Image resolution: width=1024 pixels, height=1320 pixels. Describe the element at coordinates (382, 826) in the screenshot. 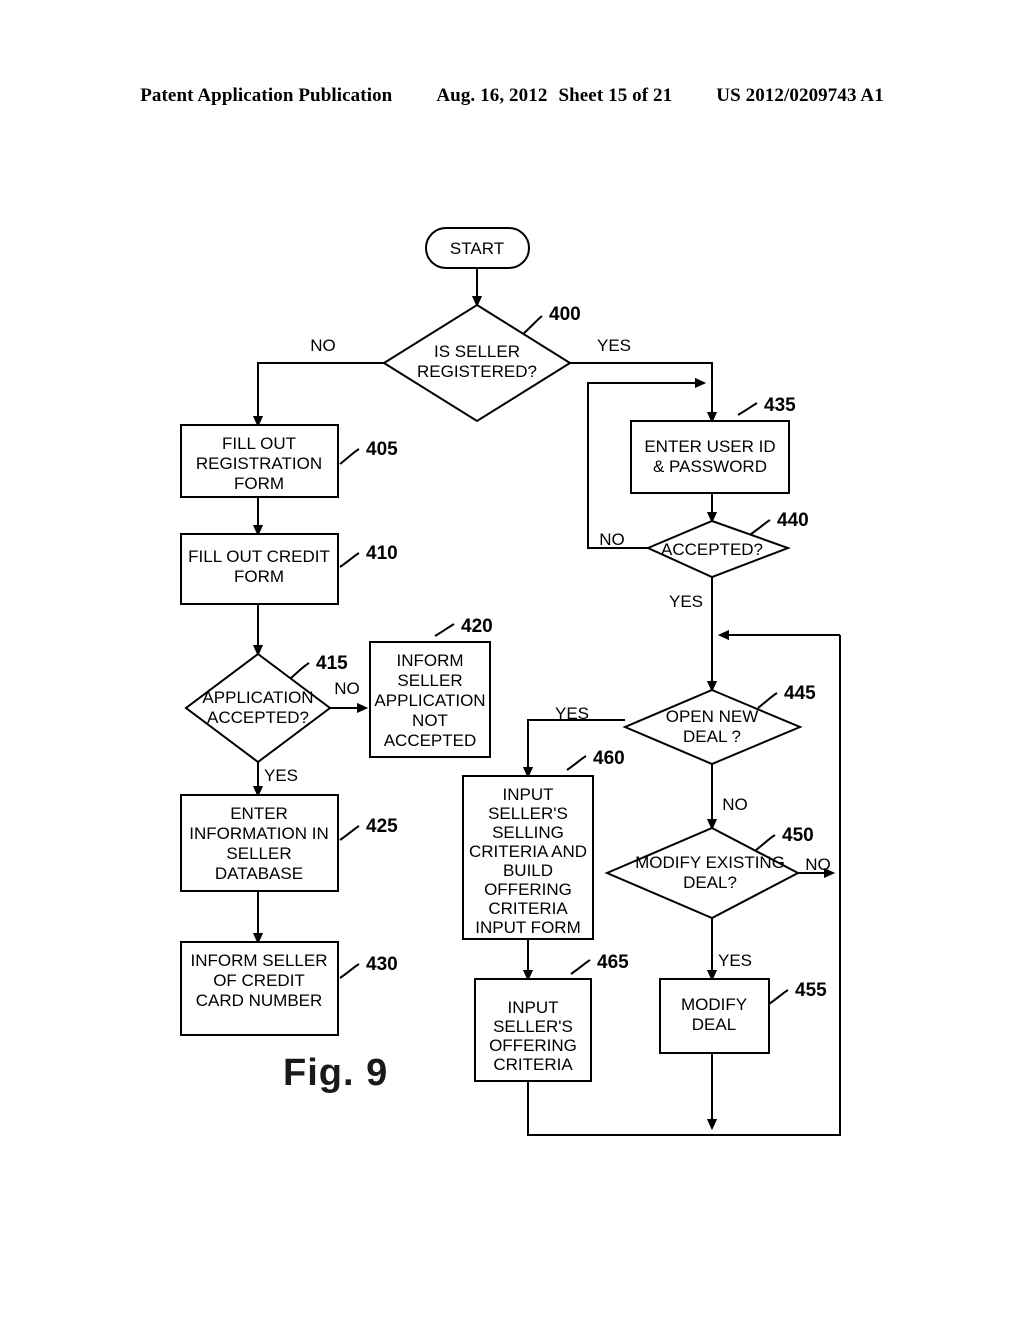

I see `ref-number-425: 425` at that location.